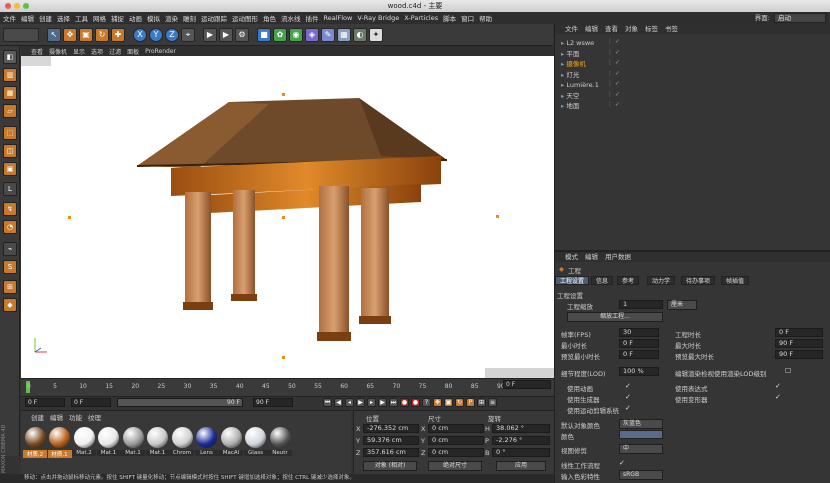  I want to click on project-scale-unit: 厘米, so click(682, 305).